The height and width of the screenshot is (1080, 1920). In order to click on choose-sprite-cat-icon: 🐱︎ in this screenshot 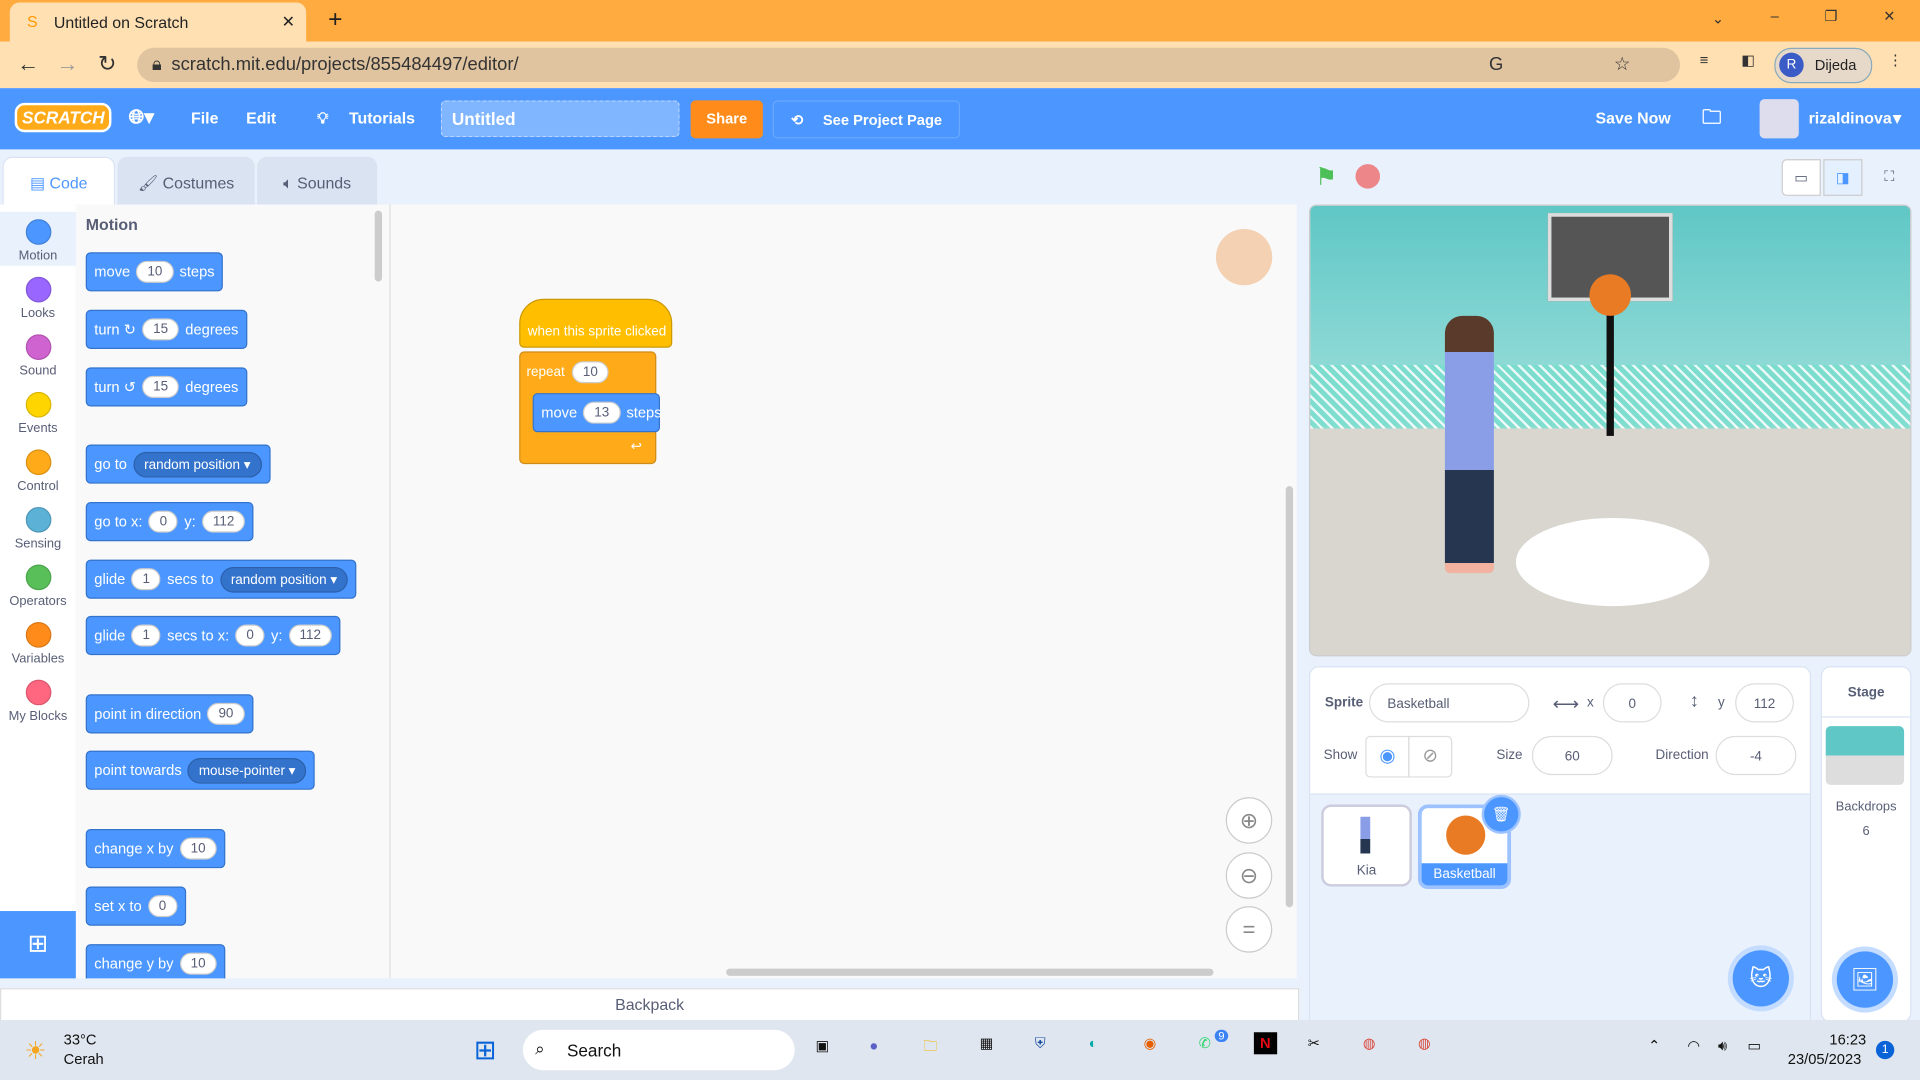, I will do `click(1760, 978)`.